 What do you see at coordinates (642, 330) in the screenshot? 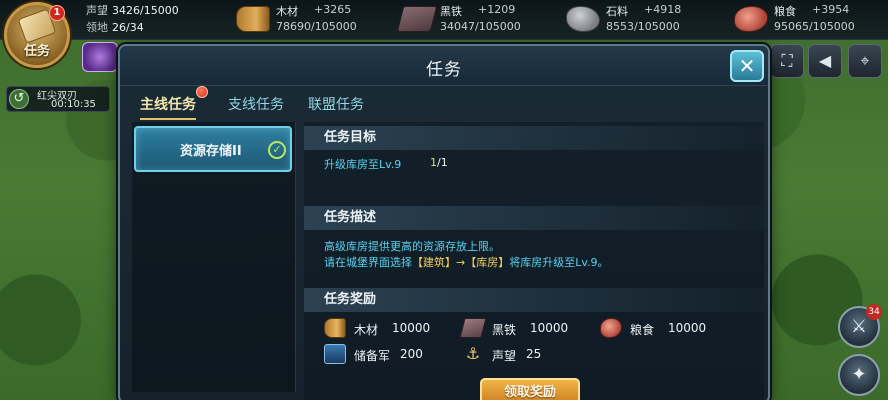
I see `reward-name: 粮食` at bounding box center [642, 330].